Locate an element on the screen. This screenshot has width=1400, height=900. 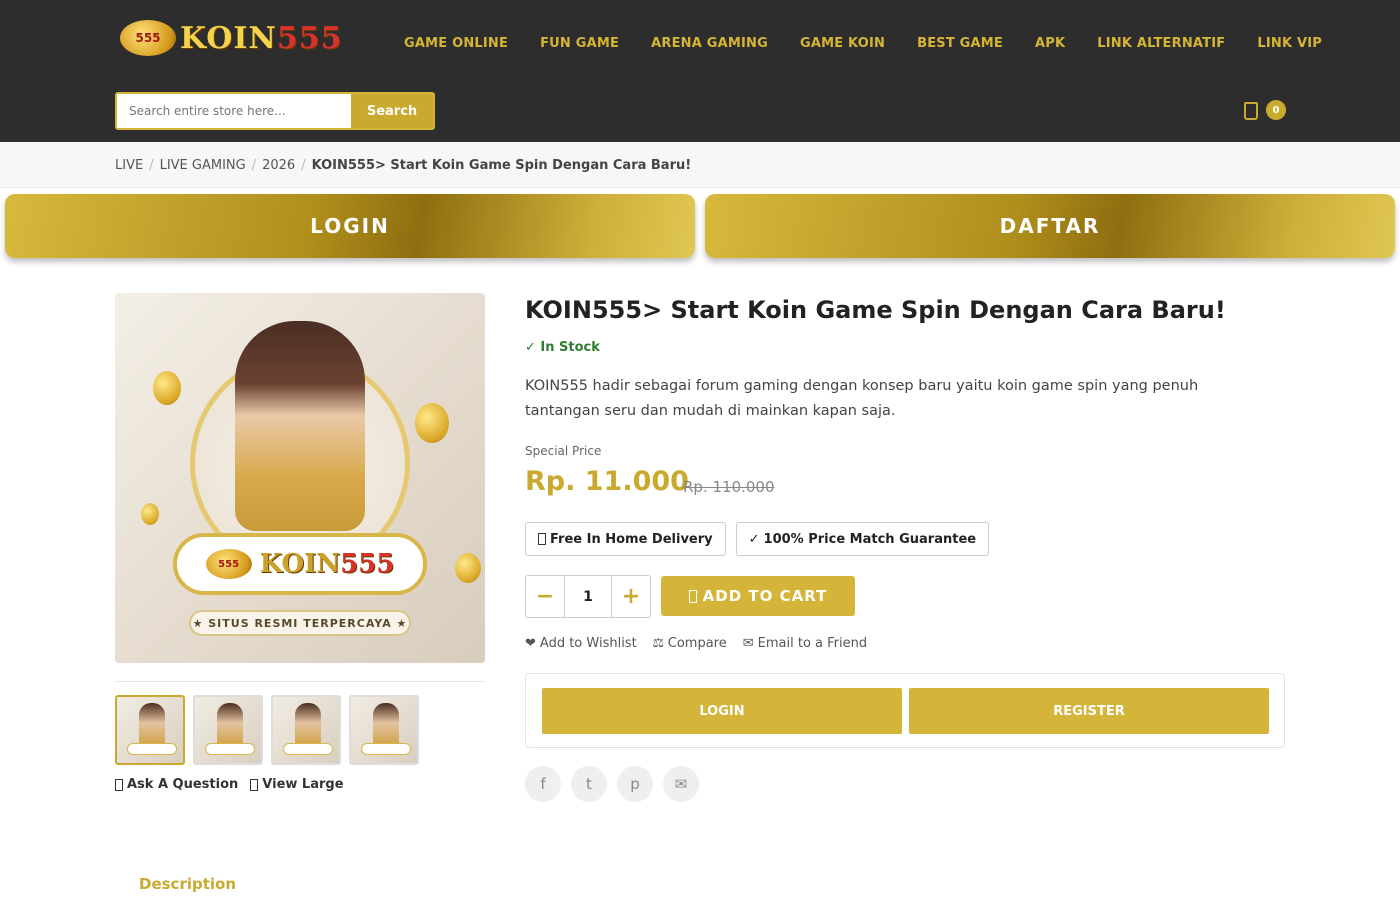
qty-input: 1 is located at coordinates (588, 596).